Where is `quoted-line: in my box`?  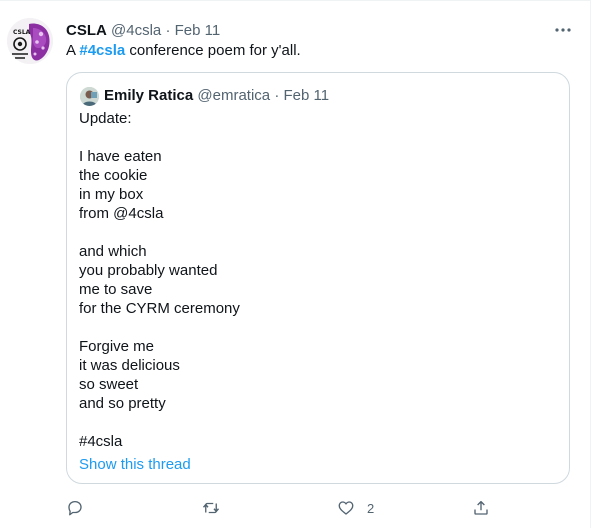 quoted-line: in my box is located at coordinates (111, 194).